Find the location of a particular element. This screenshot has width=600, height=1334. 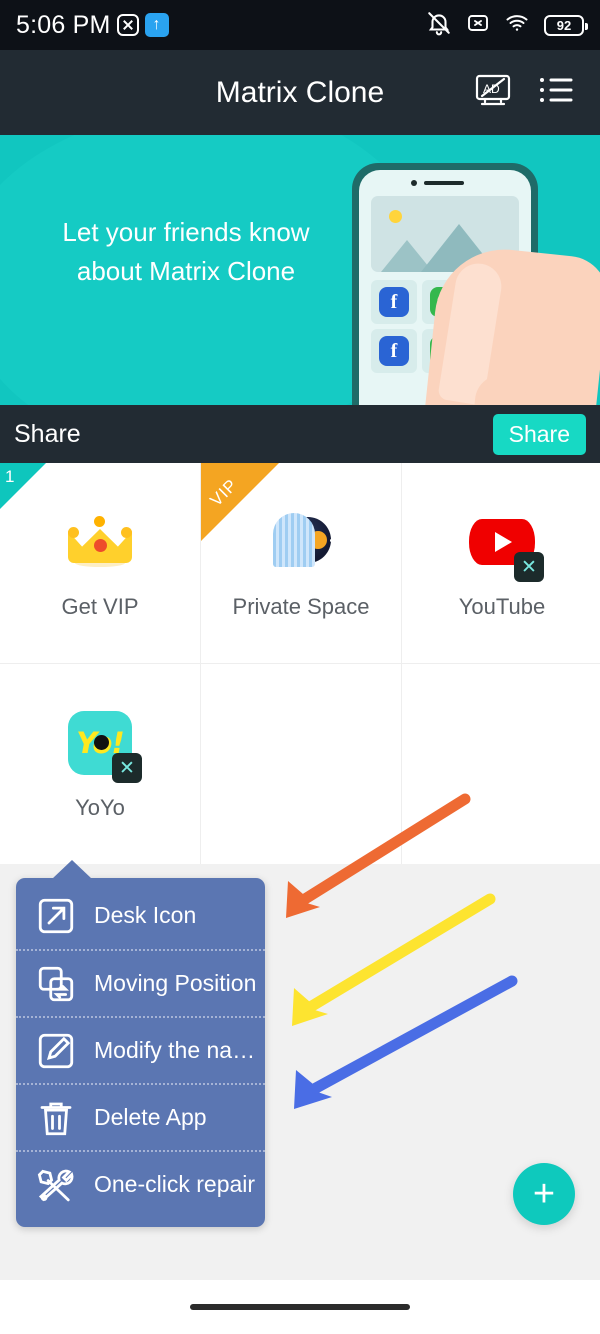

mute-bell-icon is located at coordinates (439, 25).